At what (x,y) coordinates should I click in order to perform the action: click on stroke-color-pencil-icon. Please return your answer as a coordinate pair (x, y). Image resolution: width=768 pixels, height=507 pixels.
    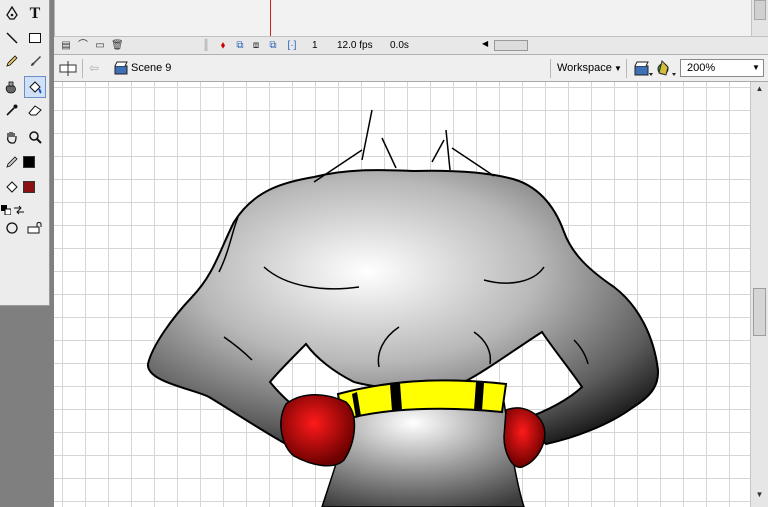
    Looking at the image, I should click on (12, 162).